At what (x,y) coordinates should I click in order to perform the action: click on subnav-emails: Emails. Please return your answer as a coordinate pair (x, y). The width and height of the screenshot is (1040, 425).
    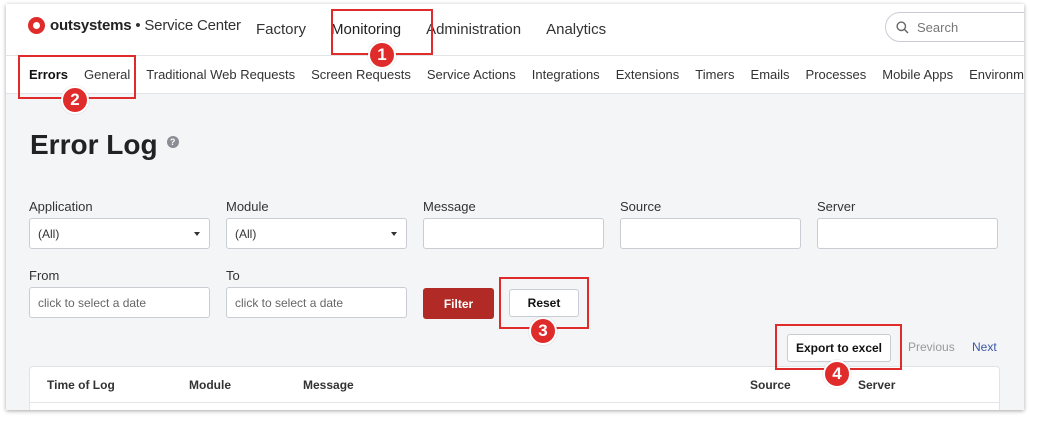
    Looking at the image, I should click on (770, 74).